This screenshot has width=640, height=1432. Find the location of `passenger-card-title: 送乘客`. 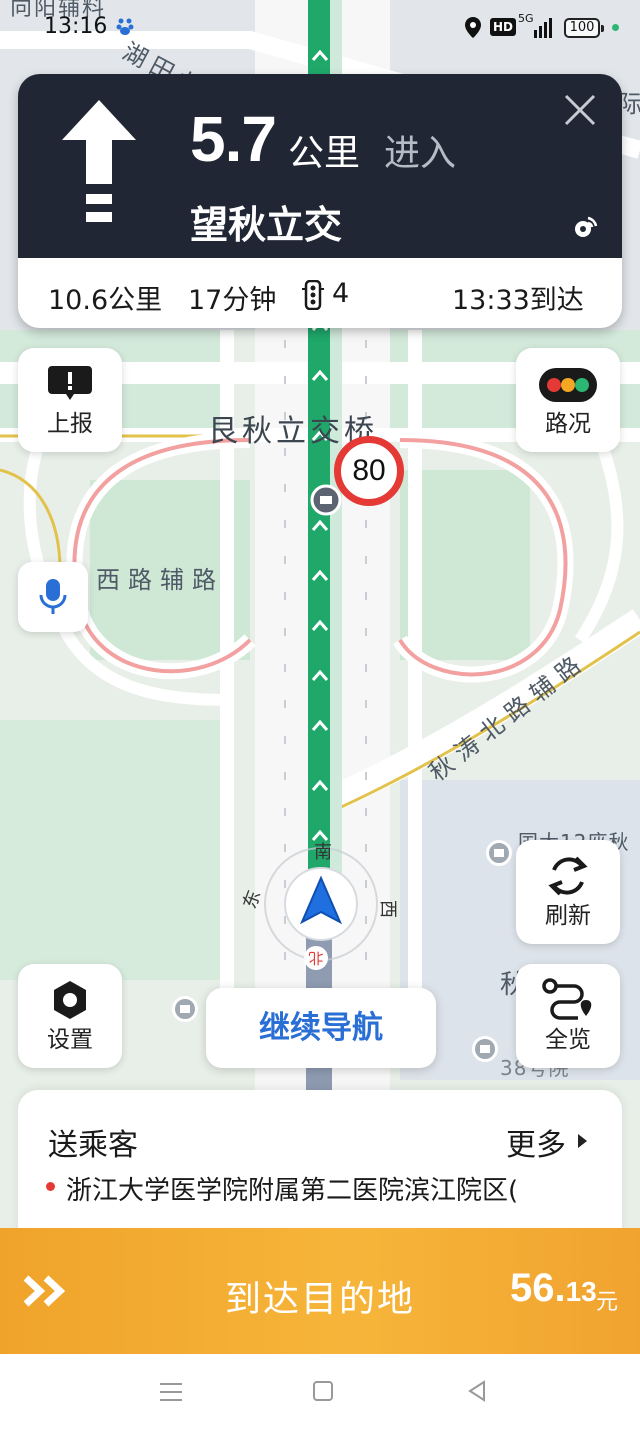

passenger-card-title: 送乘客 is located at coordinates (93, 1145).